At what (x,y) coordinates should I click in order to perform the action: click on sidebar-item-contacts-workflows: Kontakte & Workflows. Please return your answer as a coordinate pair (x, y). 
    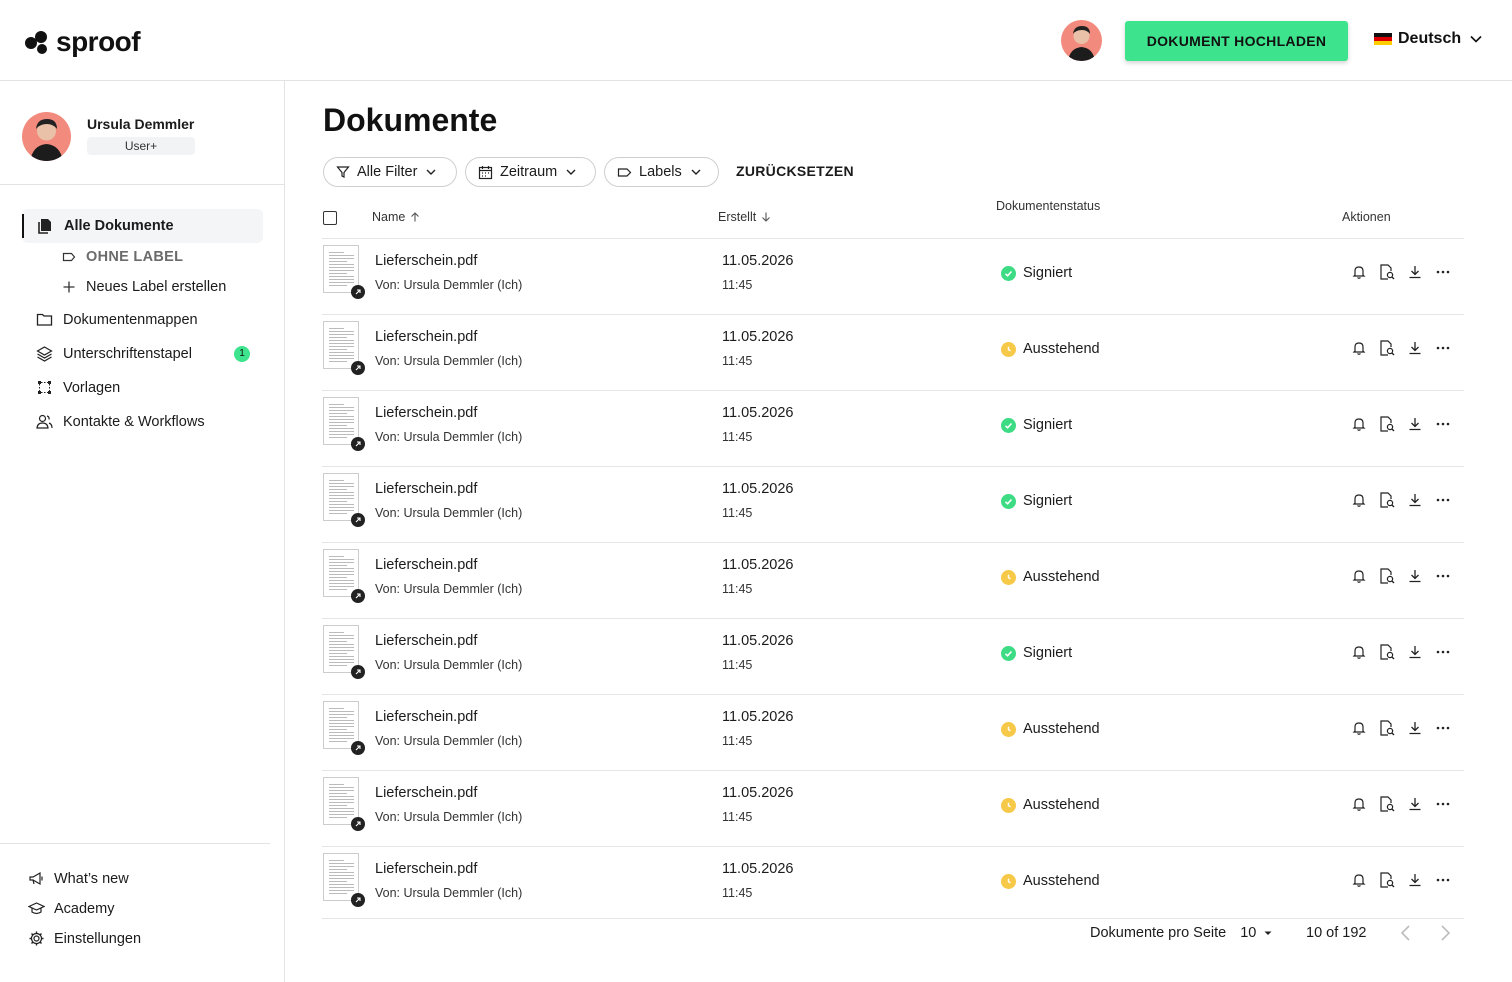
    Looking at the image, I should click on (120, 421).